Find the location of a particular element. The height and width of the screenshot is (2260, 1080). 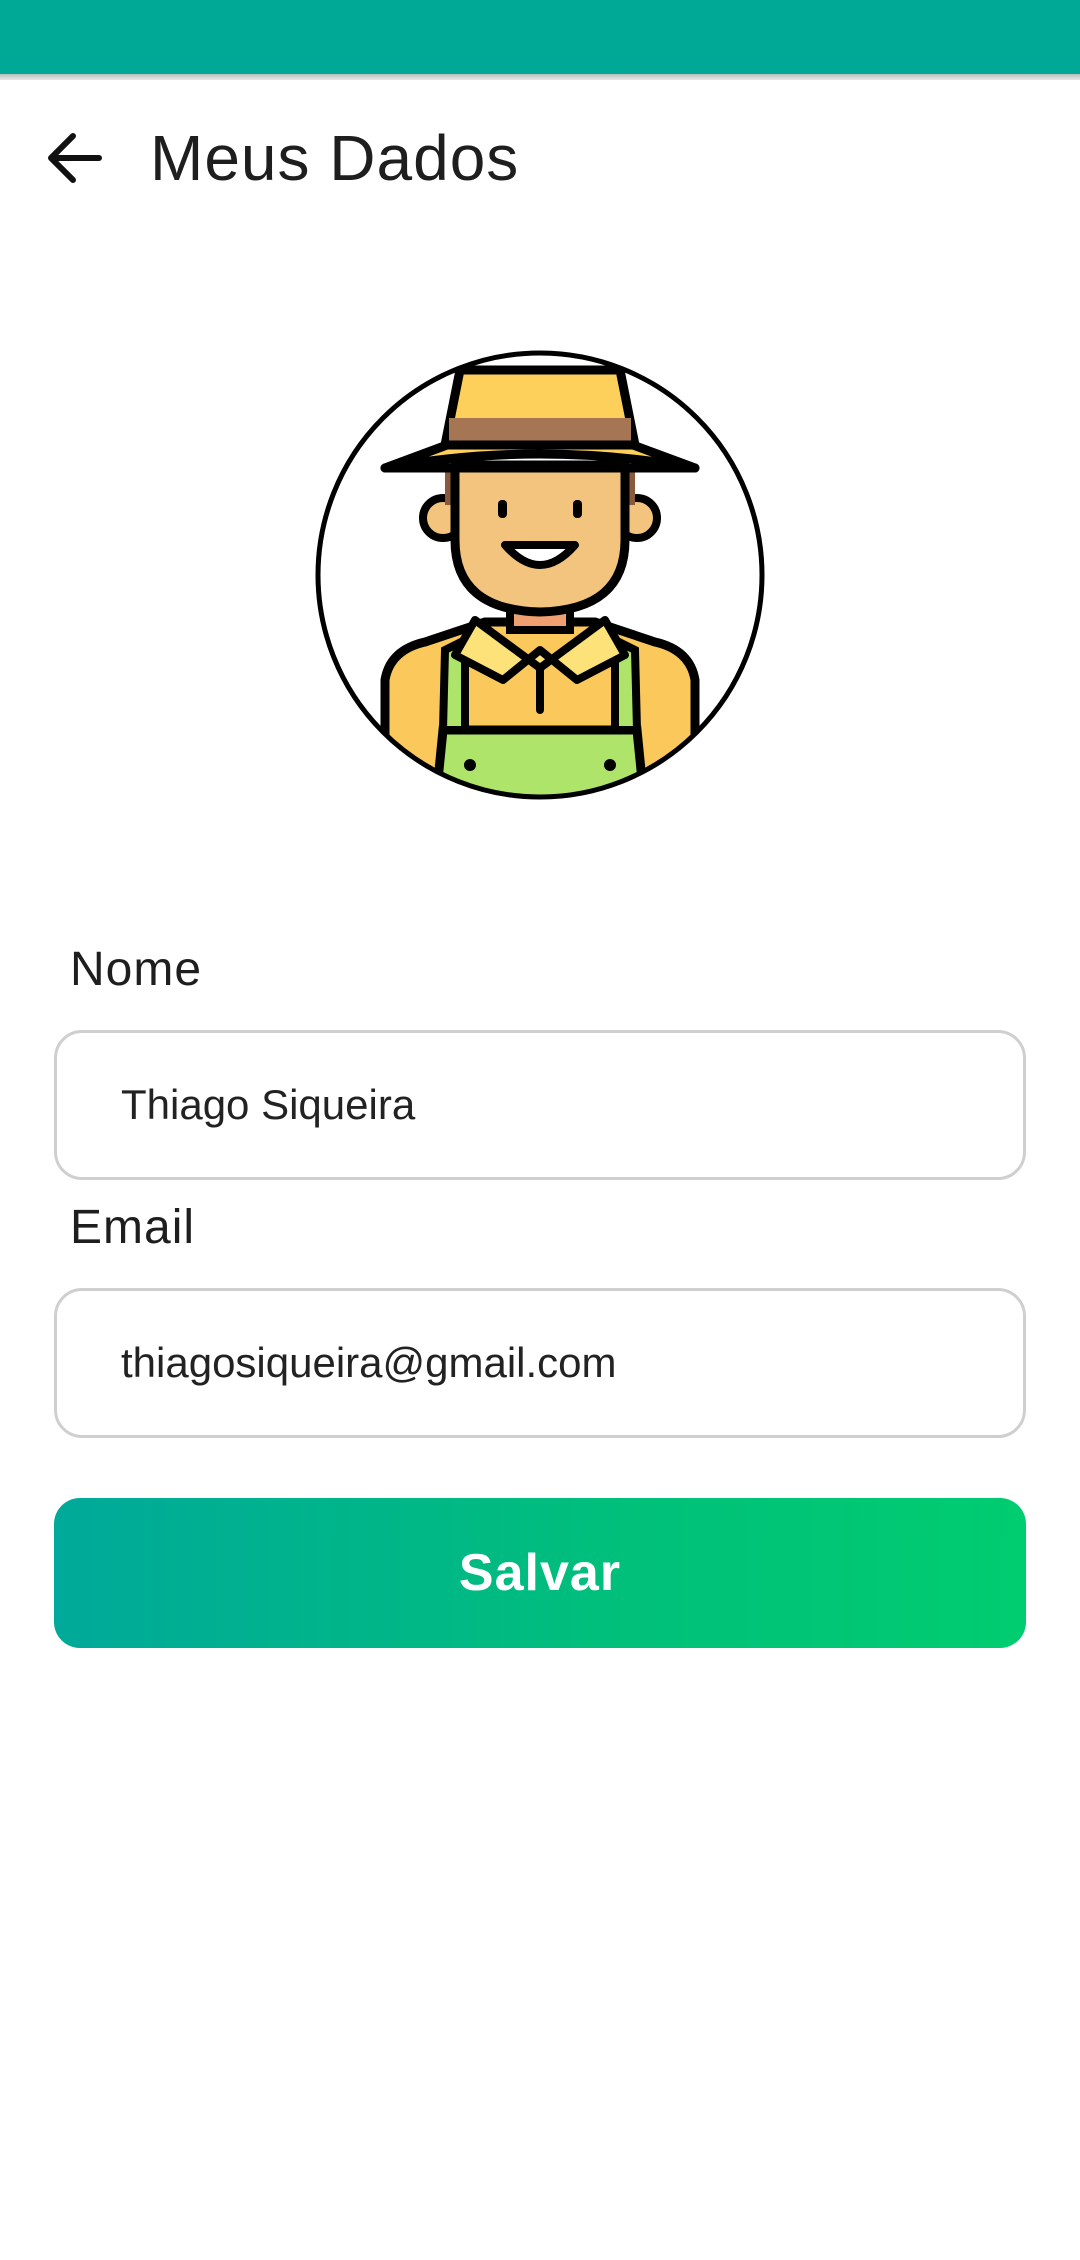

save-button: Salvar is located at coordinates (540, 1573).